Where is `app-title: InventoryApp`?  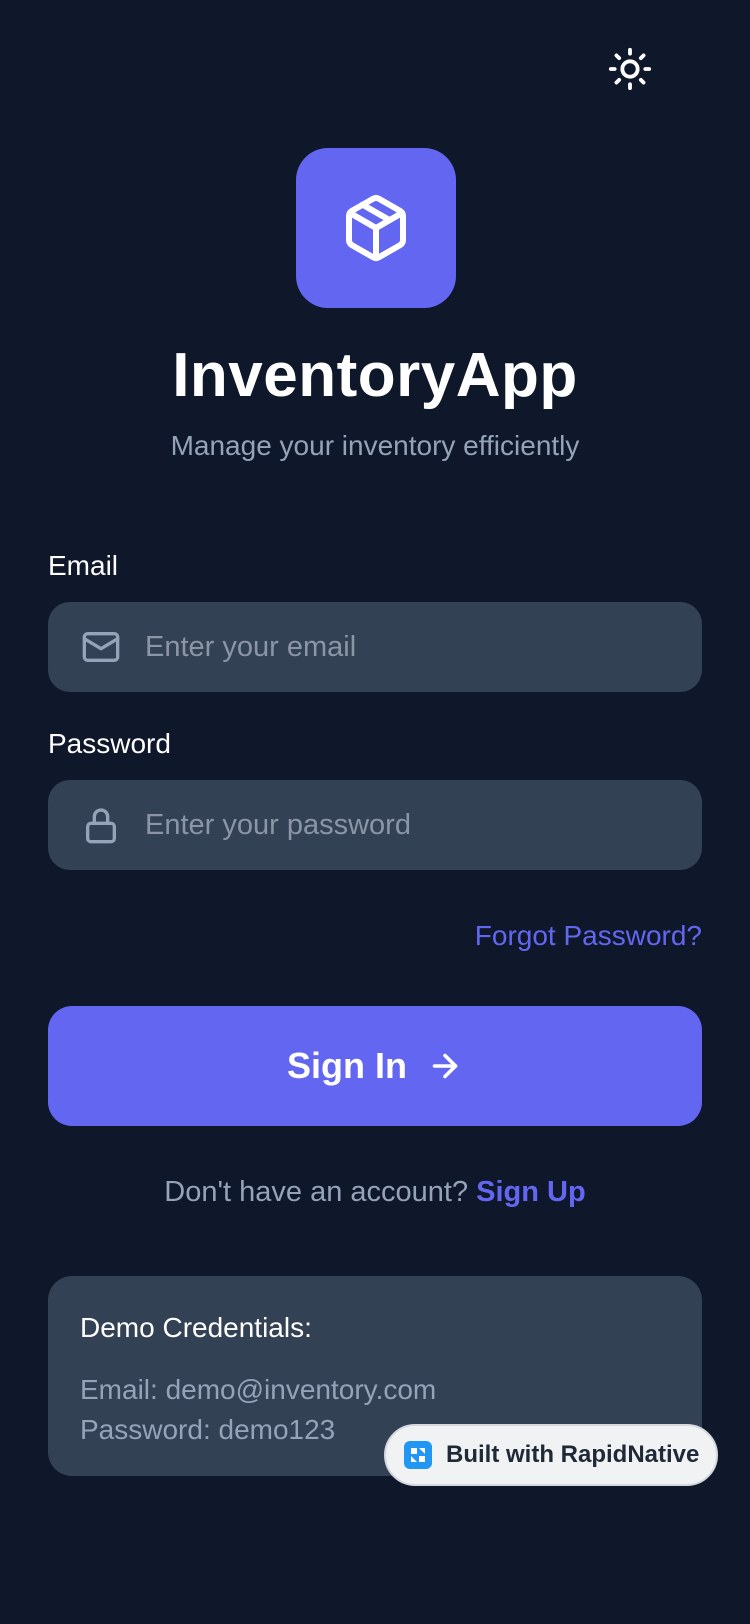 app-title: InventoryApp is located at coordinates (375, 375).